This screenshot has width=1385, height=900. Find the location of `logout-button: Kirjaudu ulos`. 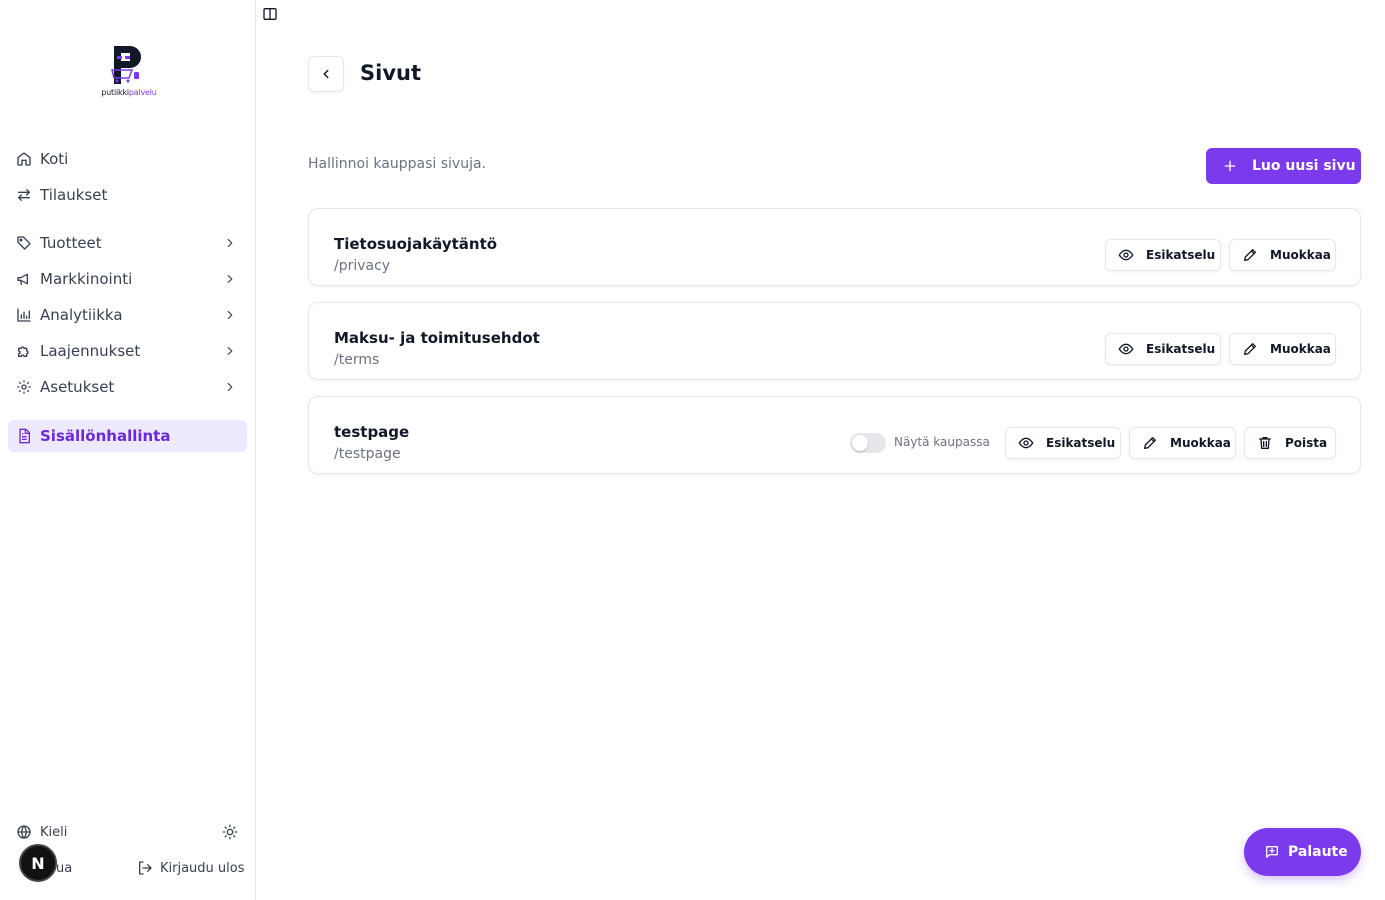

logout-button: Kirjaudu ulos is located at coordinates (191, 868).